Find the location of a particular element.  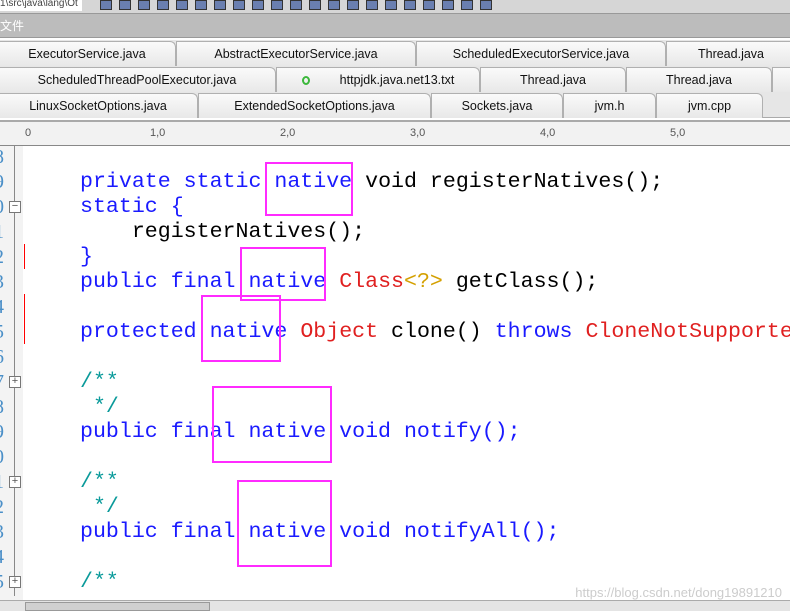

tab-httpjdk: httpjdk.java.net13.txt is located at coordinates (378, 79).